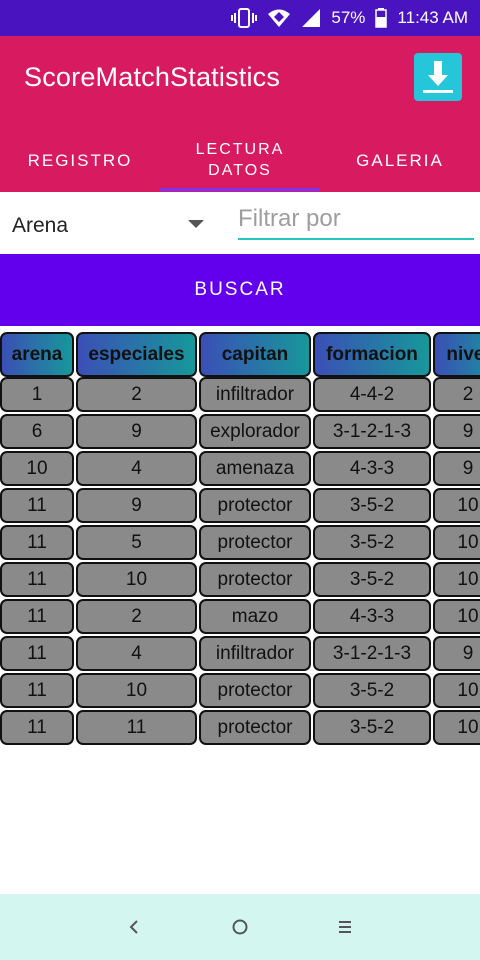  Describe the element at coordinates (432, 17) in the screenshot. I see `clock: 11:43 AM` at that location.